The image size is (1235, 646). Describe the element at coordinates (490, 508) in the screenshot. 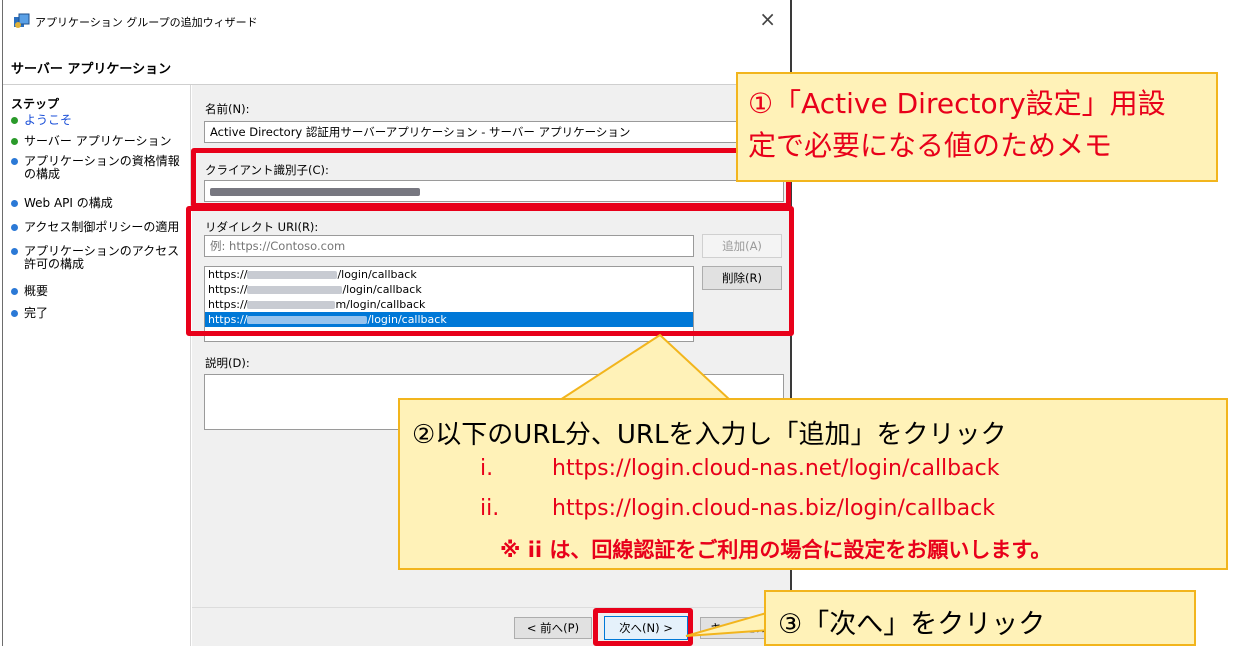

I see `callout2-item2-marker: ii.` at that location.